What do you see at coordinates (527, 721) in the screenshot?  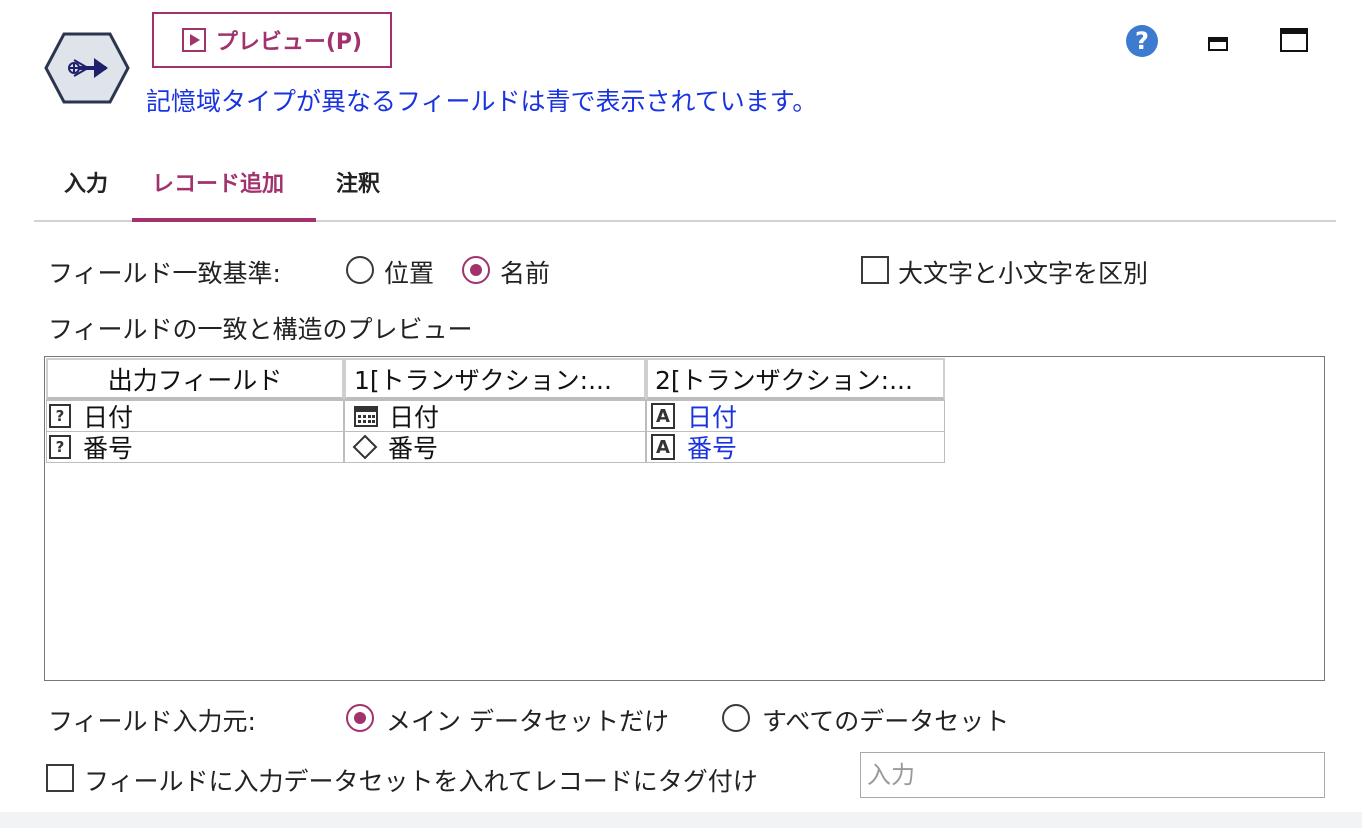 I see `main-dataset-only-label: メイン データセットだけ` at bounding box center [527, 721].